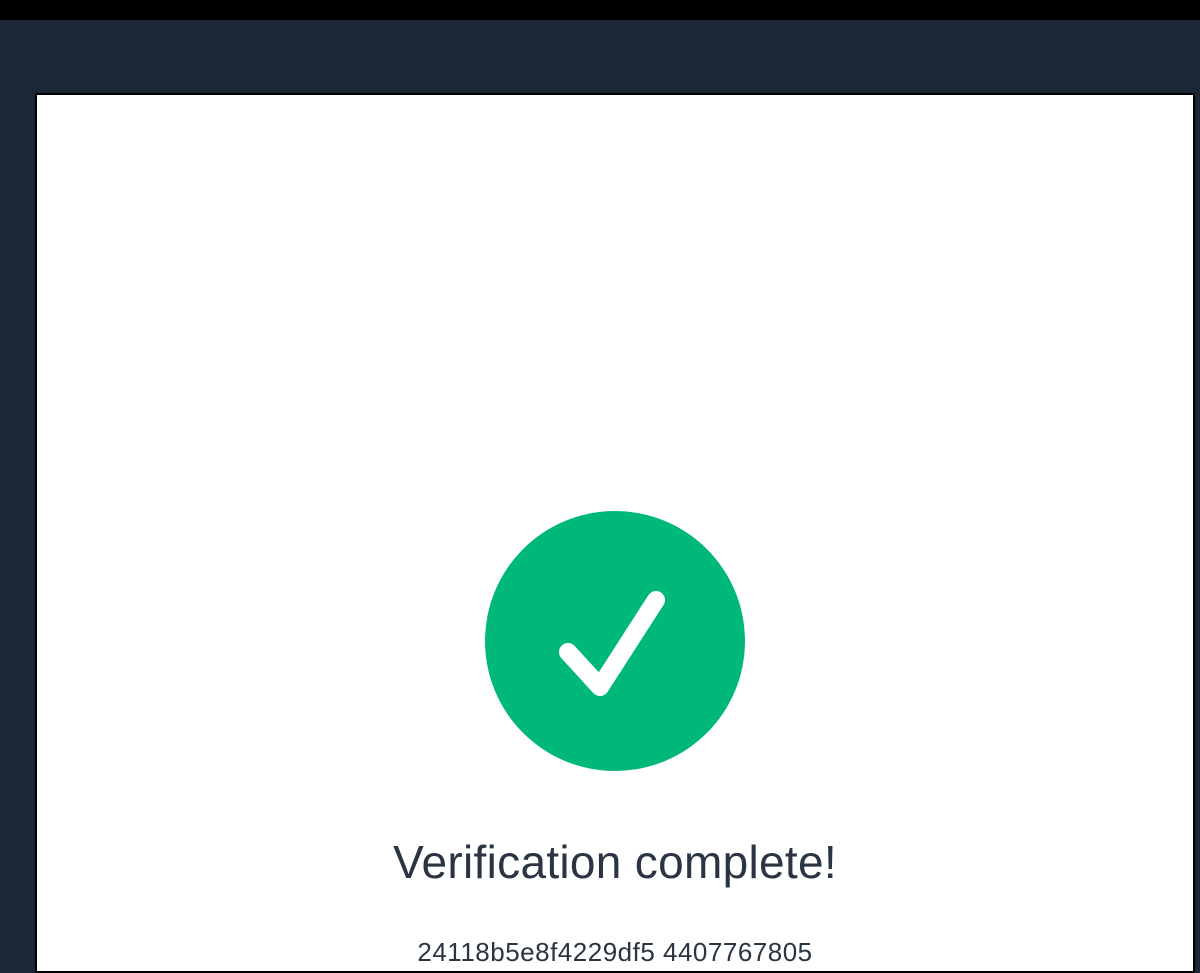 The height and width of the screenshot is (973, 1200). What do you see at coordinates (615, 952) in the screenshot?
I see `verification-code: 24118b5e8f4229df5 4407767805` at bounding box center [615, 952].